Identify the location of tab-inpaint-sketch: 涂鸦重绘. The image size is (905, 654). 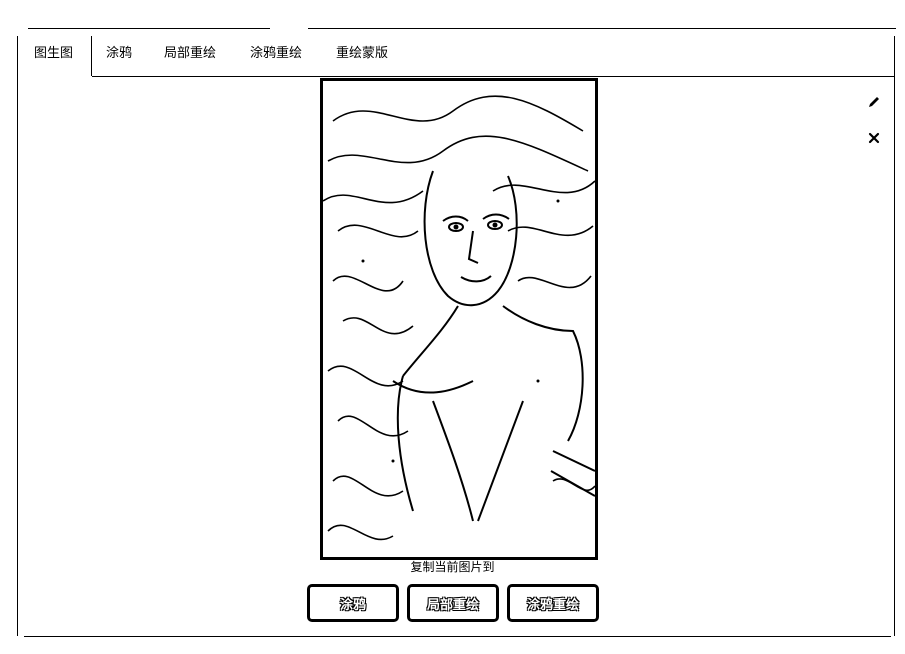
(276, 54).